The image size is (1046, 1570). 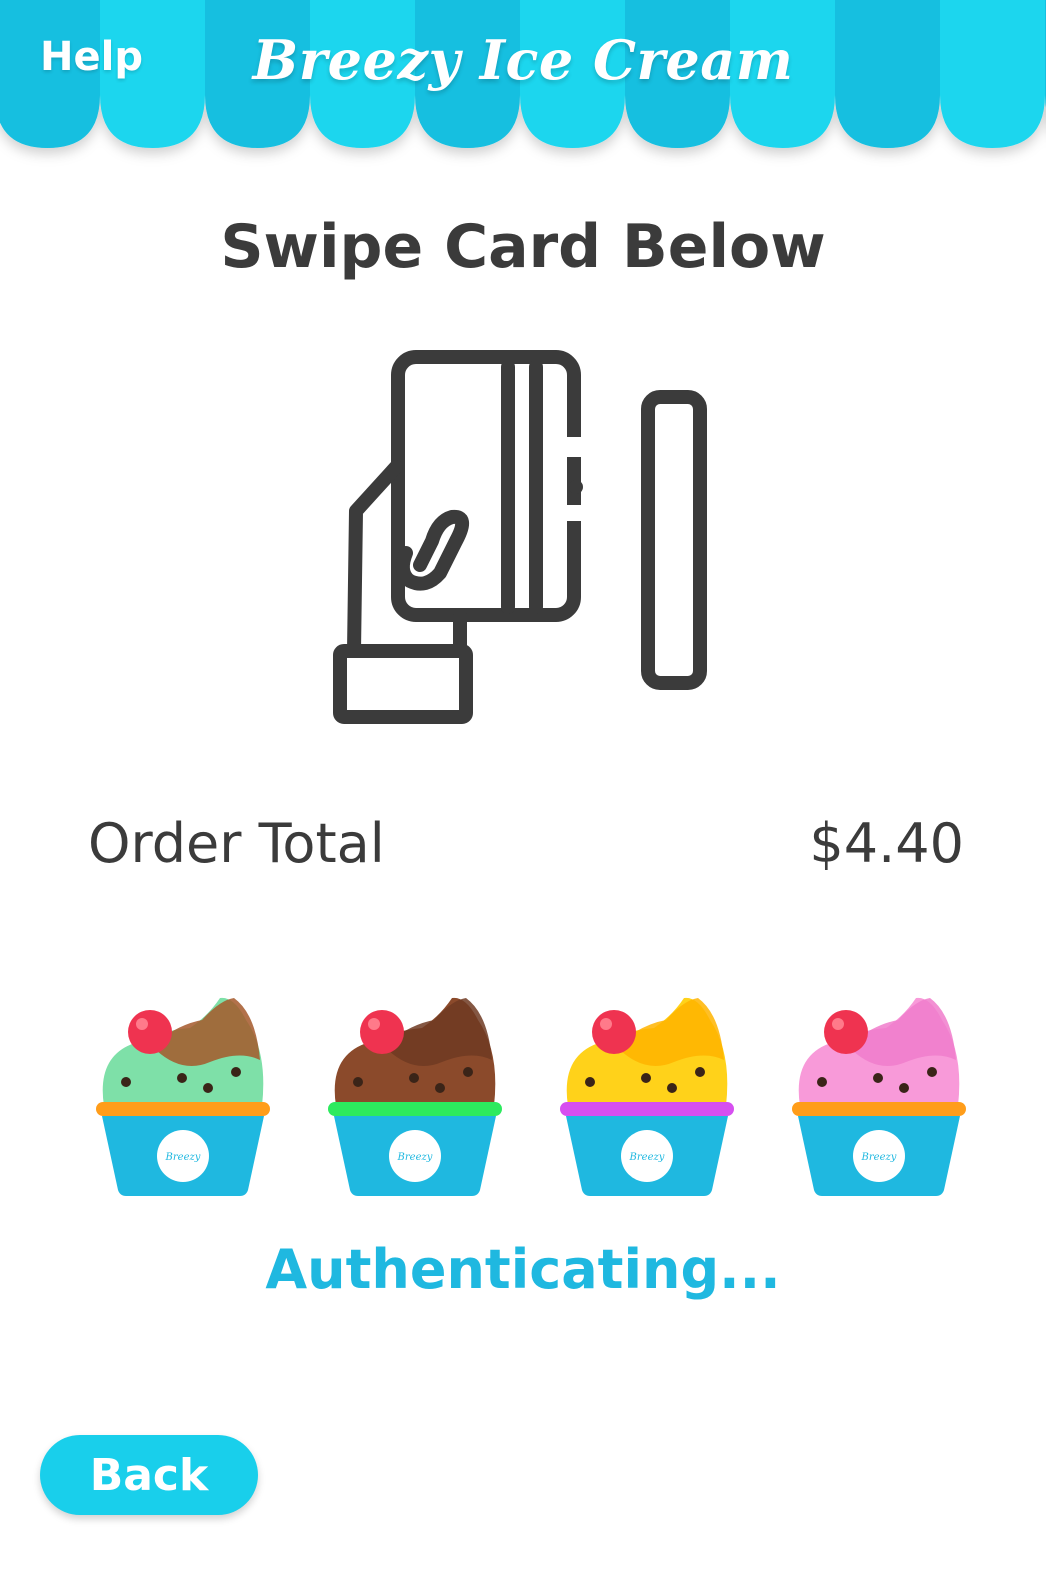 What do you see at coordinates (886, 843) in the screenshot?
I see `order-total-amount: $4.40` at bounding box center [886, 843].